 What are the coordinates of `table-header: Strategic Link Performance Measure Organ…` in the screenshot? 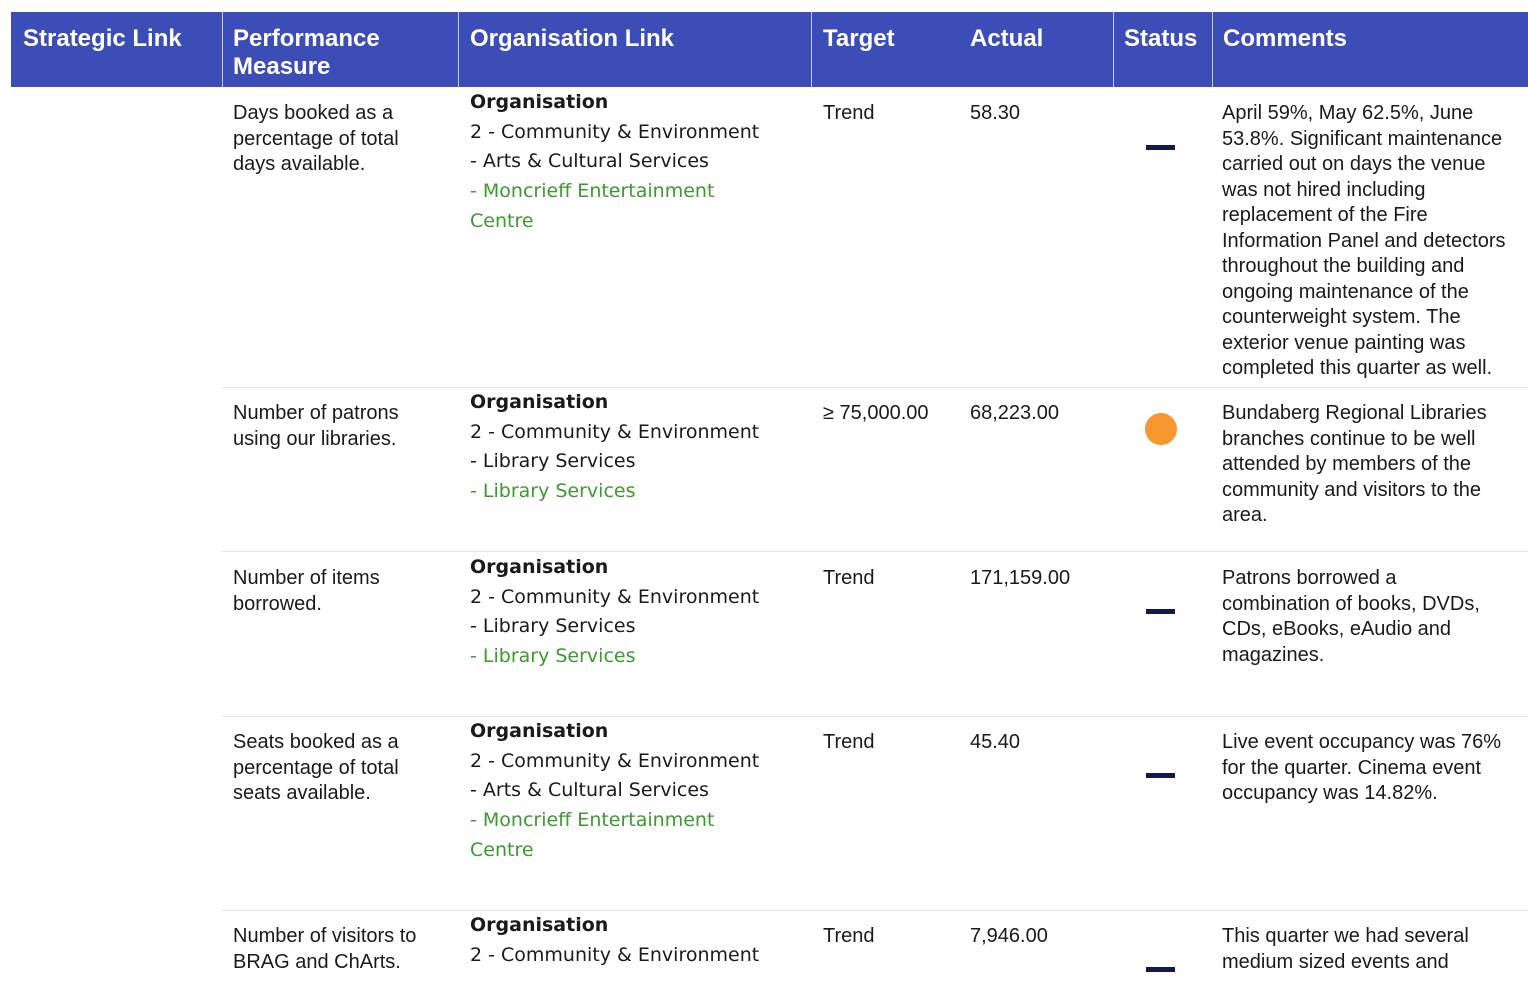 It's located at (769, 49).